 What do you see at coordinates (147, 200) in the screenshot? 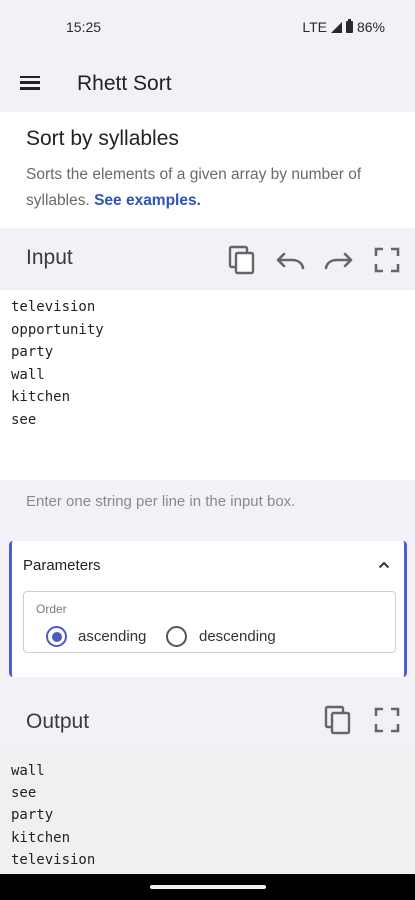
I see `see-examples-link: See examples.` at bounding box center [147, 200].